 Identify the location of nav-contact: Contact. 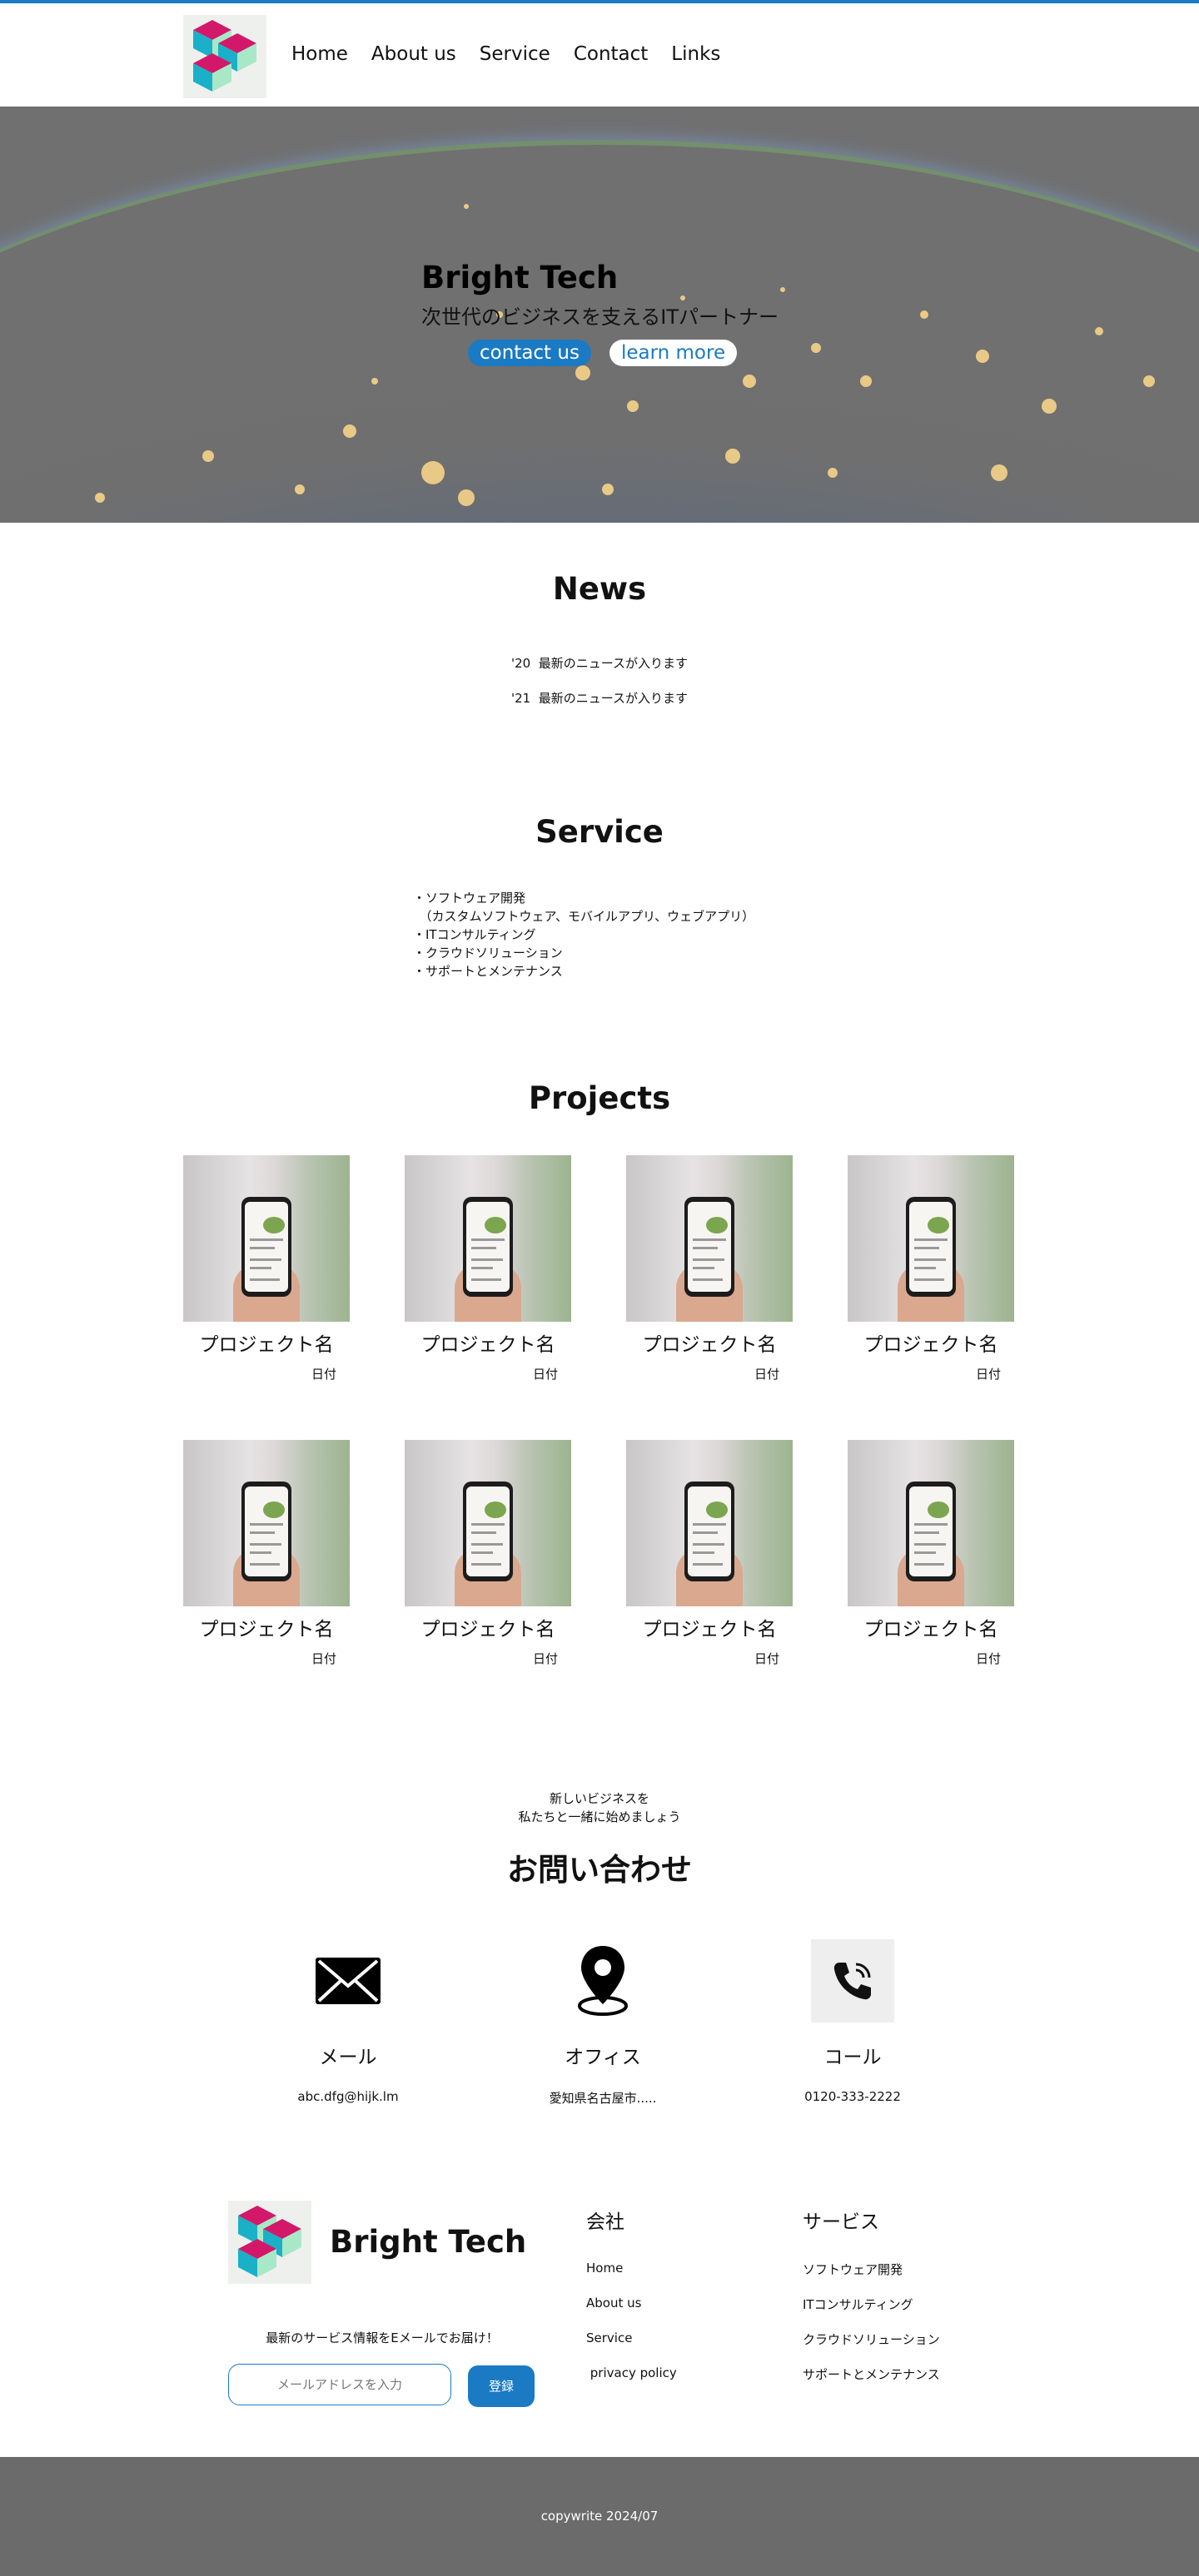
(611, 54).